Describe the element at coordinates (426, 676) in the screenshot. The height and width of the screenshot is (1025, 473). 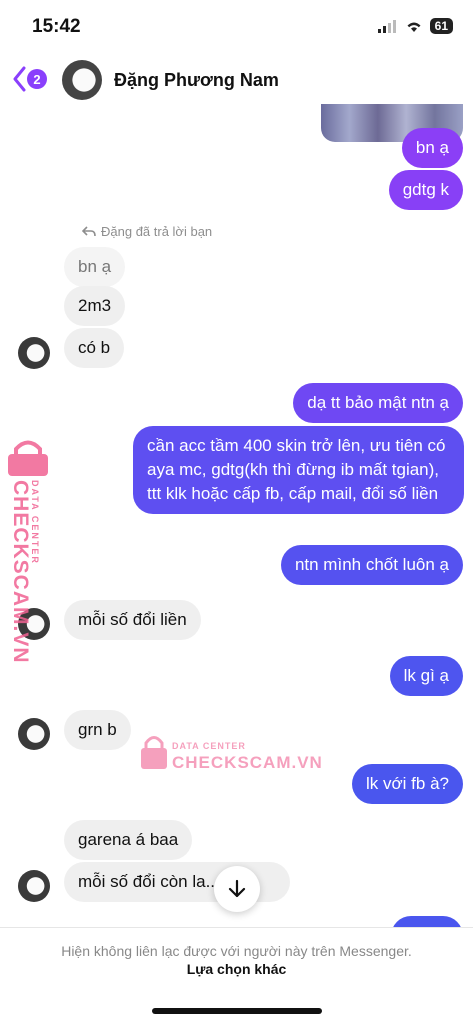
I see `message-bubble-outgoing: lk gì ạ` at that location.